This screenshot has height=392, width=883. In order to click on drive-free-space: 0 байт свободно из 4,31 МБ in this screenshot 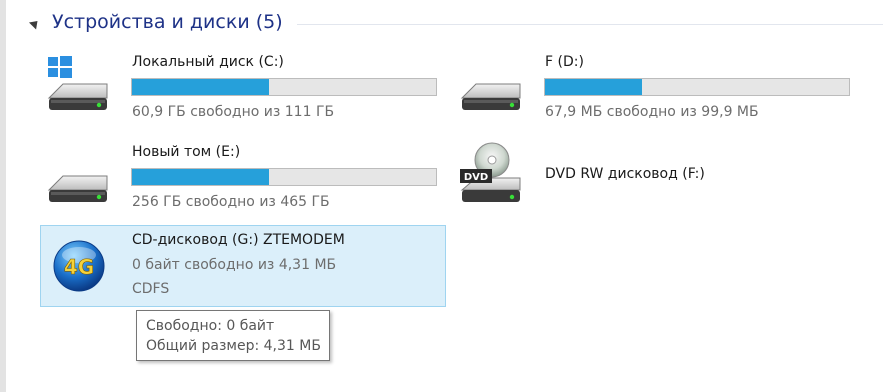, I will do `click(234, 265)`.